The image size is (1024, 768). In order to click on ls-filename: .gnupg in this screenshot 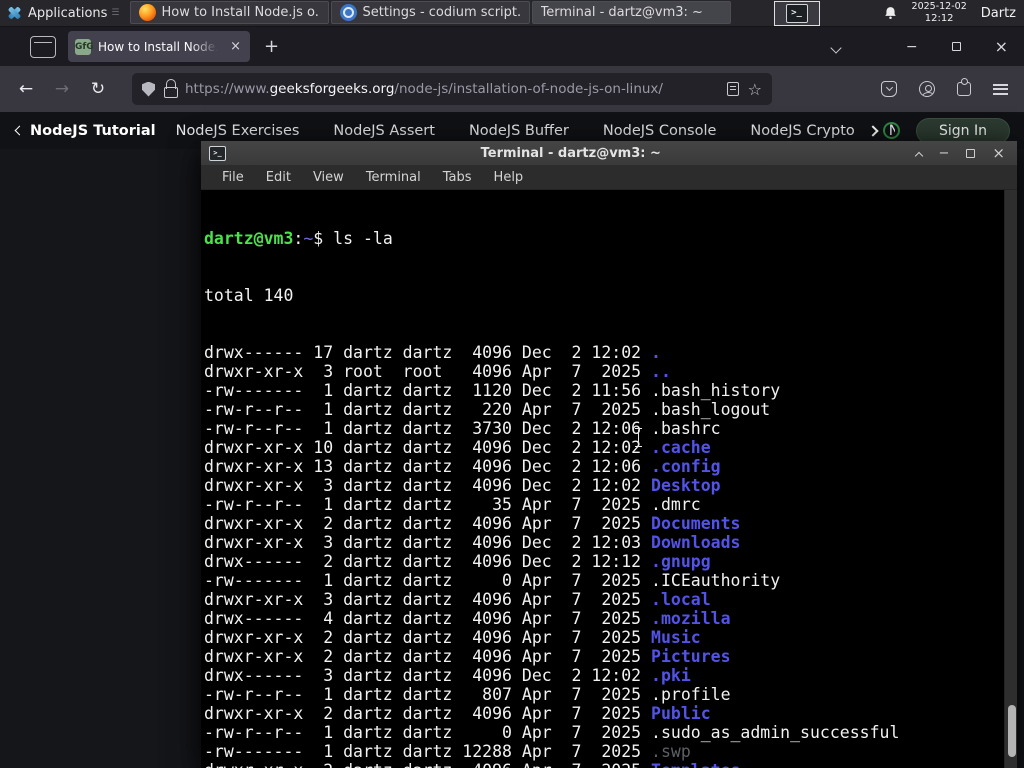, I will do `click(681, 561)`.